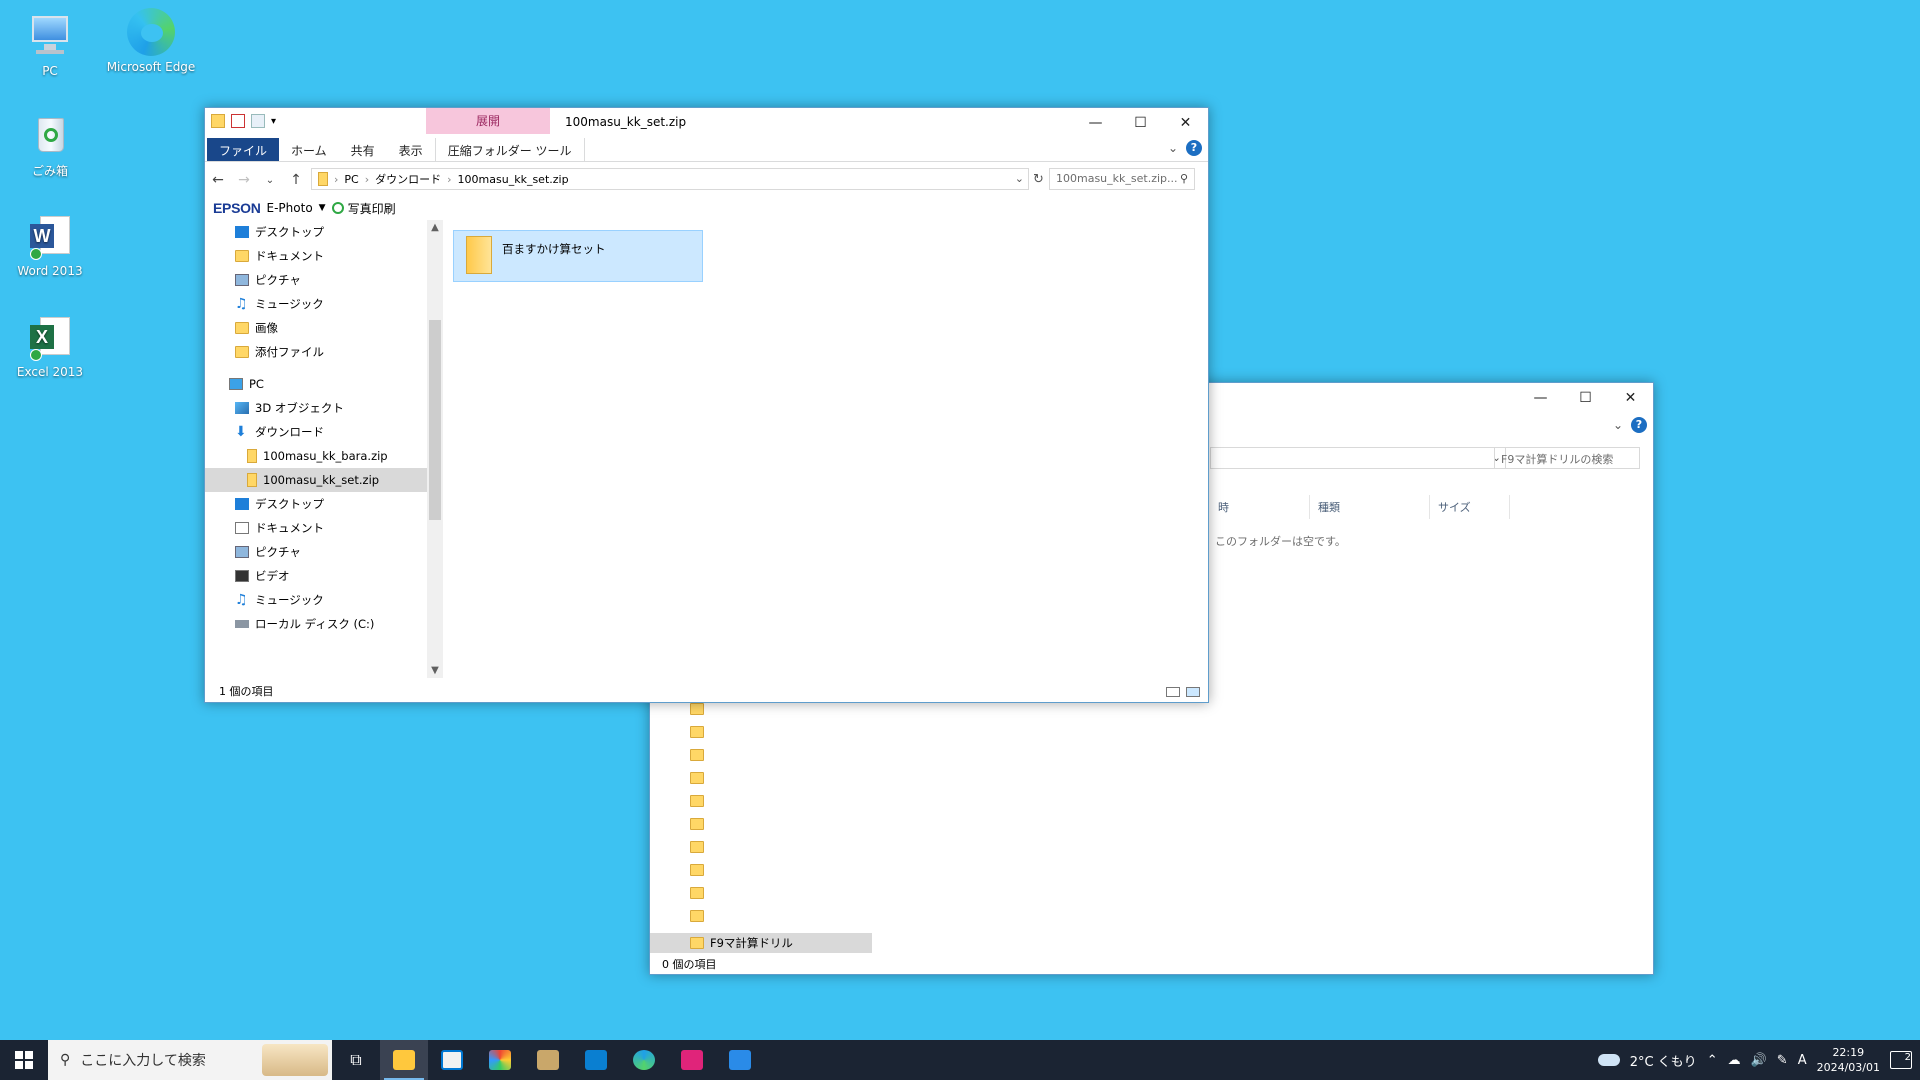 Image resolution: width=1920 pixels, height=1080 pixels. Describe the element at coordinates (1260, 507) in the screenshot. I see `column-header-date: 時` at that location.